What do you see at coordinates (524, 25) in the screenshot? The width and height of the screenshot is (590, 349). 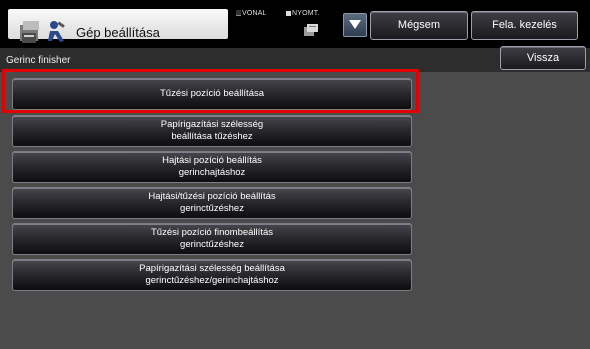 I see `release-control-button: Fela. kezelés` at bounding box center [524, 25].